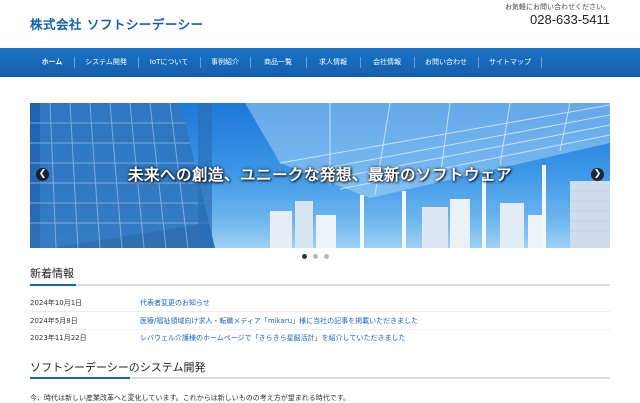 The width and height of the screenshot is (640, 403). I want to click on chevron-right-icon: ❯, so click(597, 174).